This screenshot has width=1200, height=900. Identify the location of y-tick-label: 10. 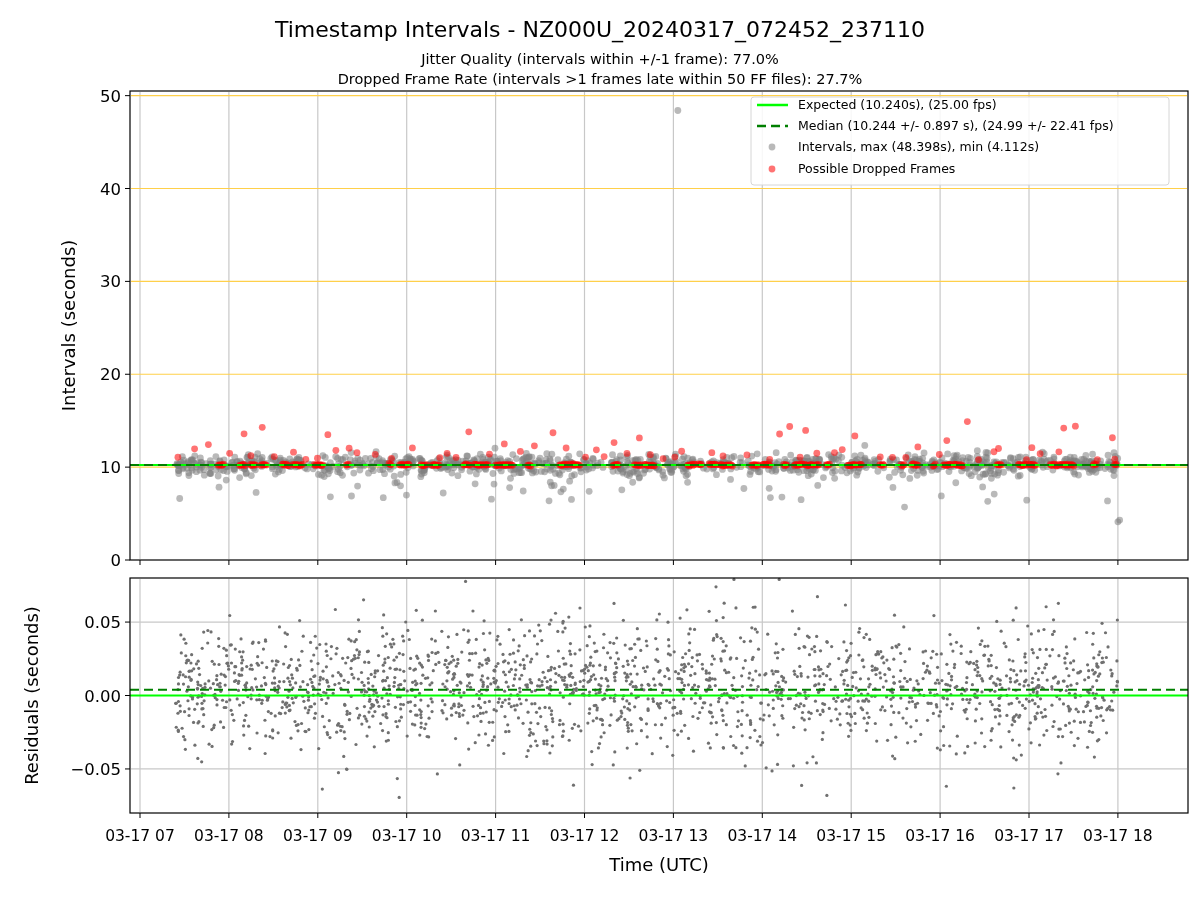
(110, 468).